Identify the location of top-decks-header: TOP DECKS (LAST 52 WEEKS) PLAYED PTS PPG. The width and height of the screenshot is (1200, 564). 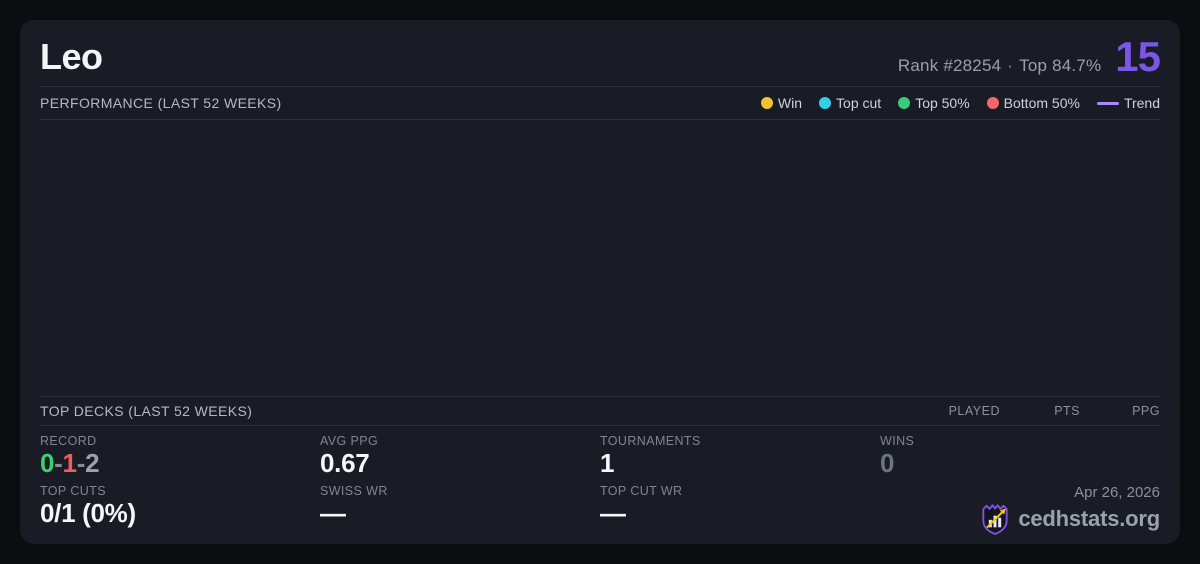
(600, 411).